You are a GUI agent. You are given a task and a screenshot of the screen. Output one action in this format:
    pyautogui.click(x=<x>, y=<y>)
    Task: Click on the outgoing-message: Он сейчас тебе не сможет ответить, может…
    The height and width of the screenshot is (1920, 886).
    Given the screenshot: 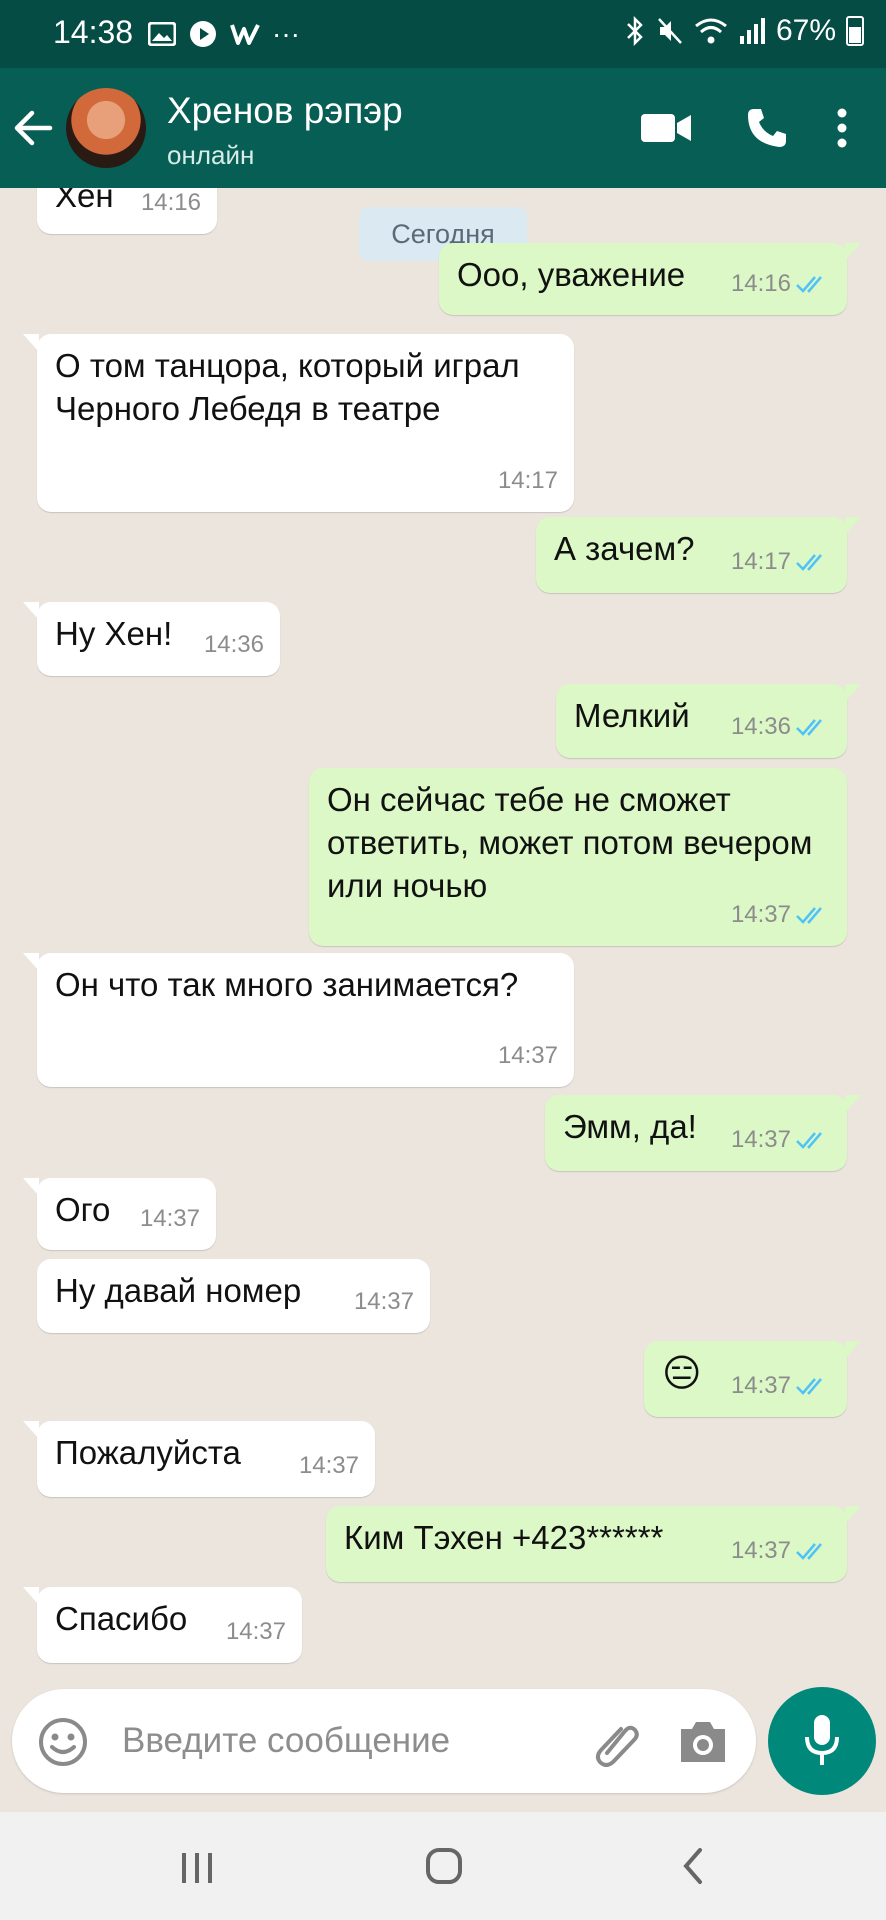 What is the action you would take?
    pyautogui.click(x=578, y=857)
    